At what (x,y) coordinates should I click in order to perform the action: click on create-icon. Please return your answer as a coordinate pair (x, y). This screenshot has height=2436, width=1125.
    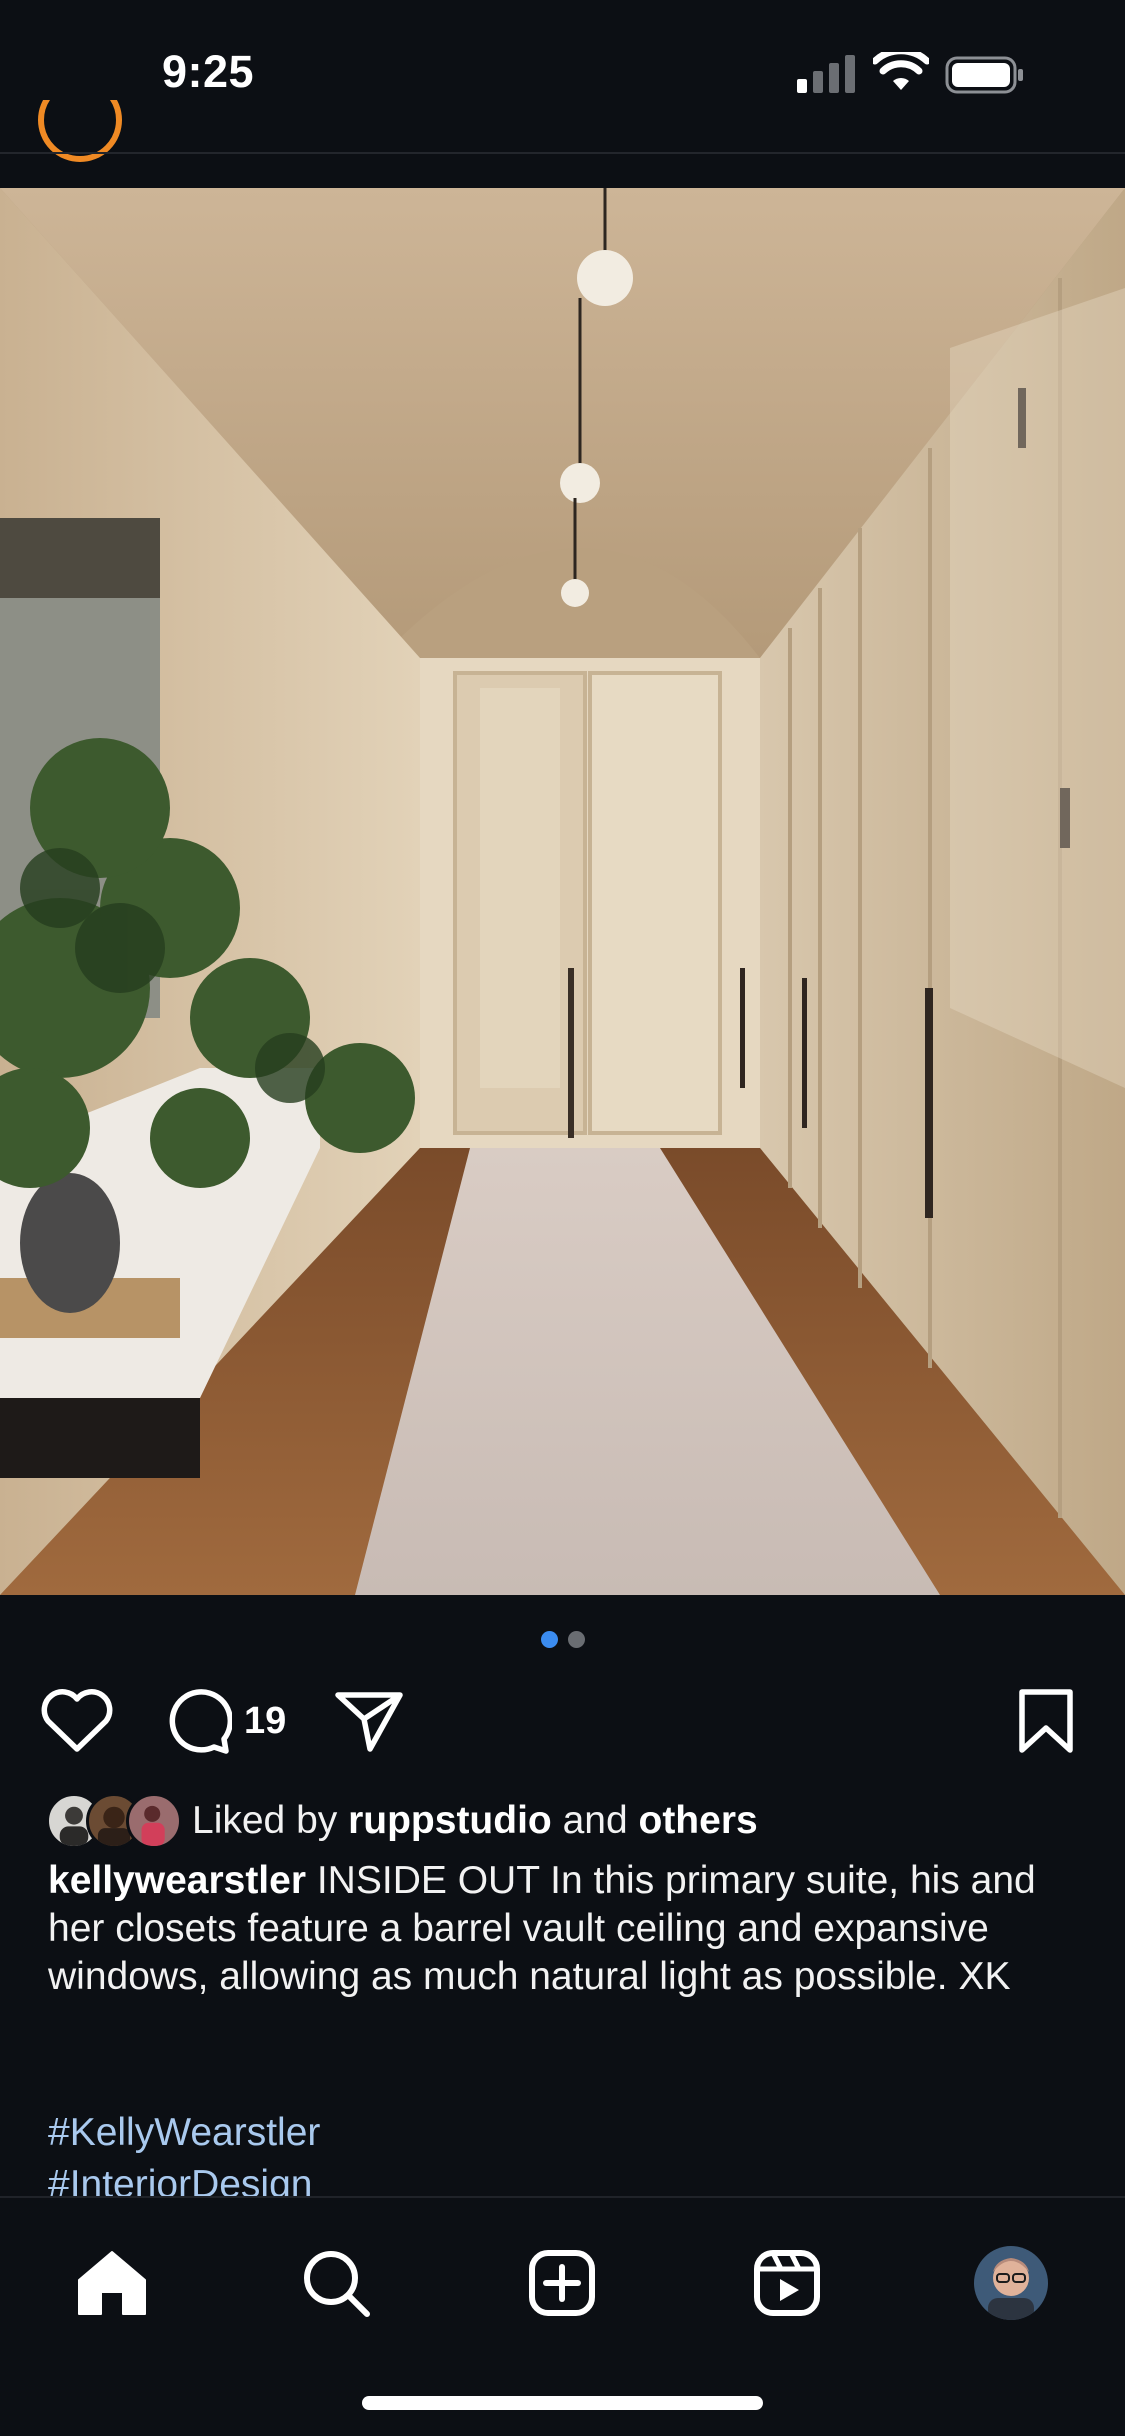
    Looking at the image, I should click on (562, 2283).